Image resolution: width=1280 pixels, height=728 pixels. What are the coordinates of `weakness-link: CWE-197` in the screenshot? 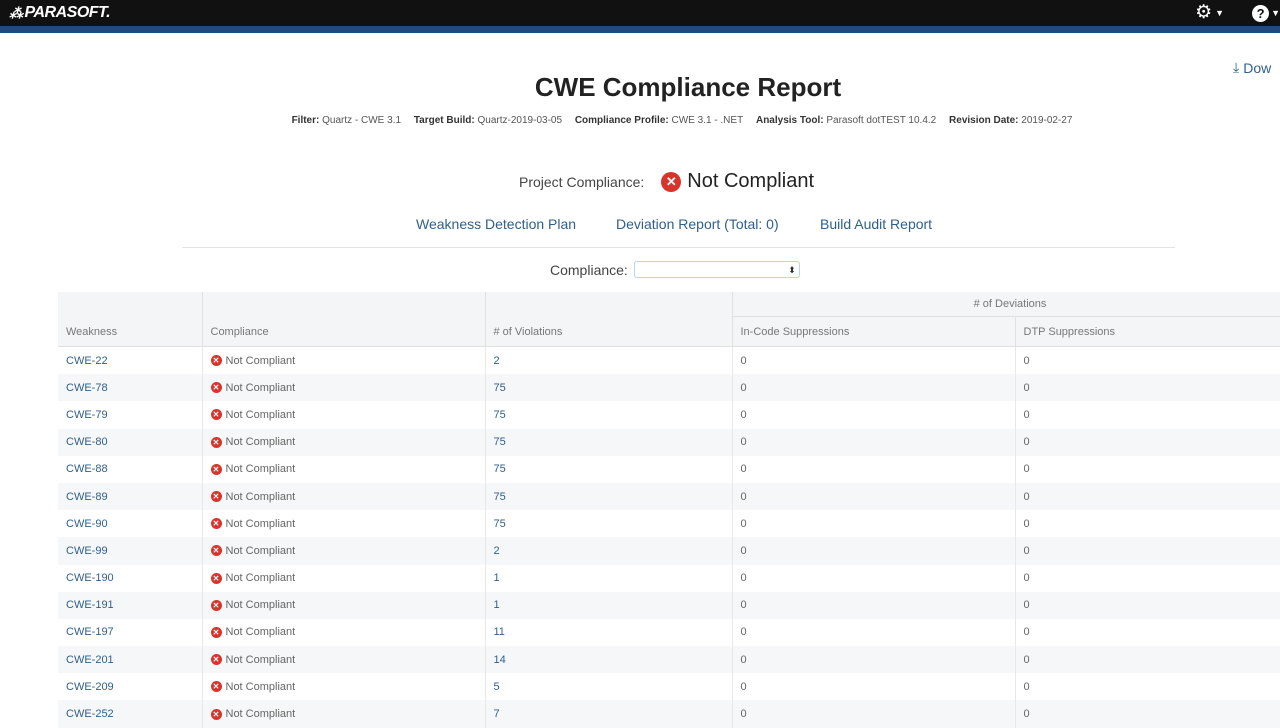 It's located at (90, 632).